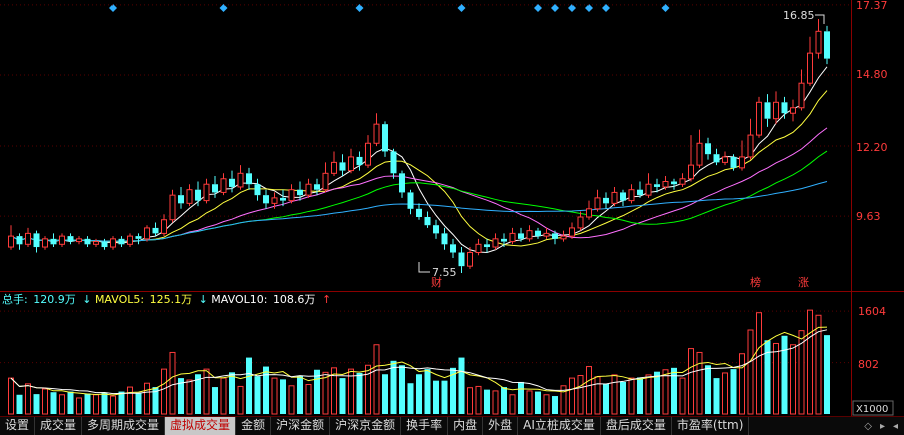 This screenshot has width=904, height=435. I want to click on mavol5-value: 125.1万, so click(171, 299).